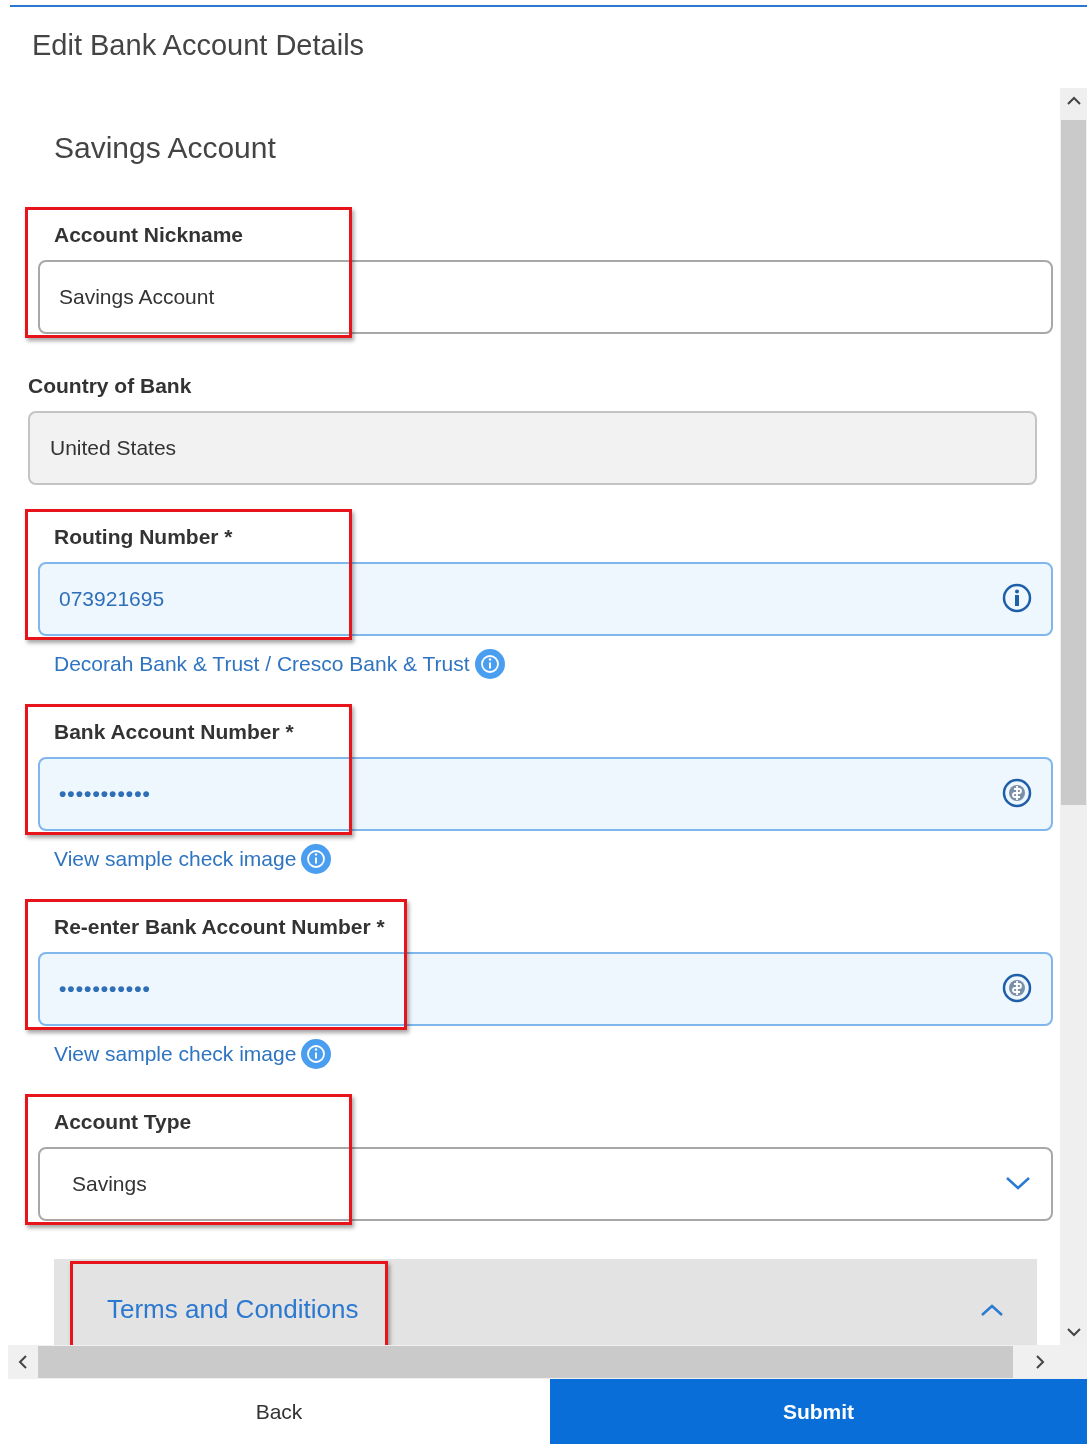 The image size is (1087, 1447). Describe the element at coordinates (1073, 716) in the screenshot. I see `vertical-scrollbar` at that location.